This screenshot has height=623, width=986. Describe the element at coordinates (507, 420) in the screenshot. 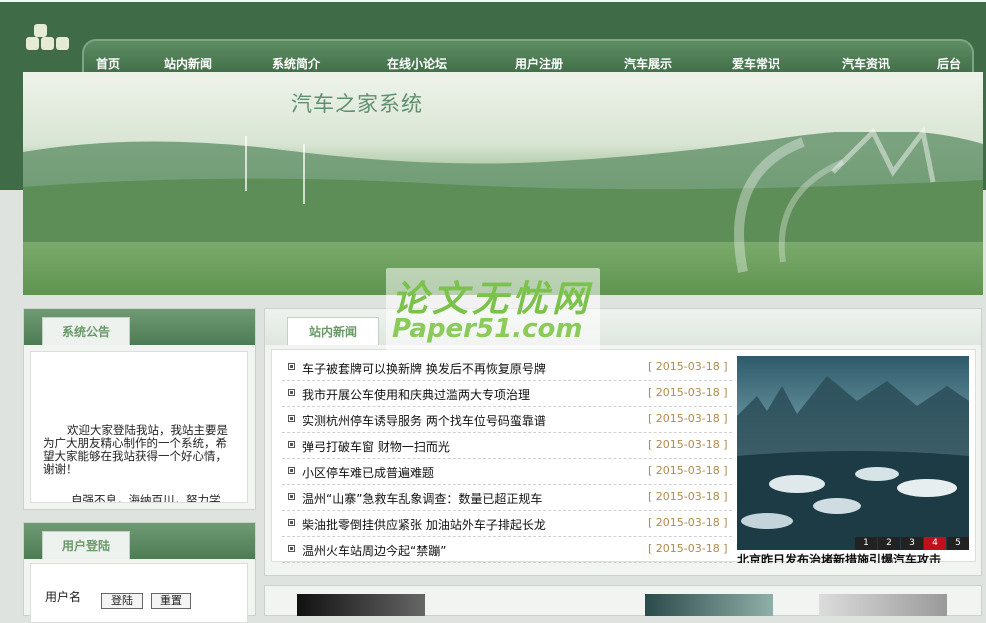

I see `news-item: 实测杭州停车诱导服务 两个找车位号码蛮靠谱[ 2015-03-18 ]` at that location.